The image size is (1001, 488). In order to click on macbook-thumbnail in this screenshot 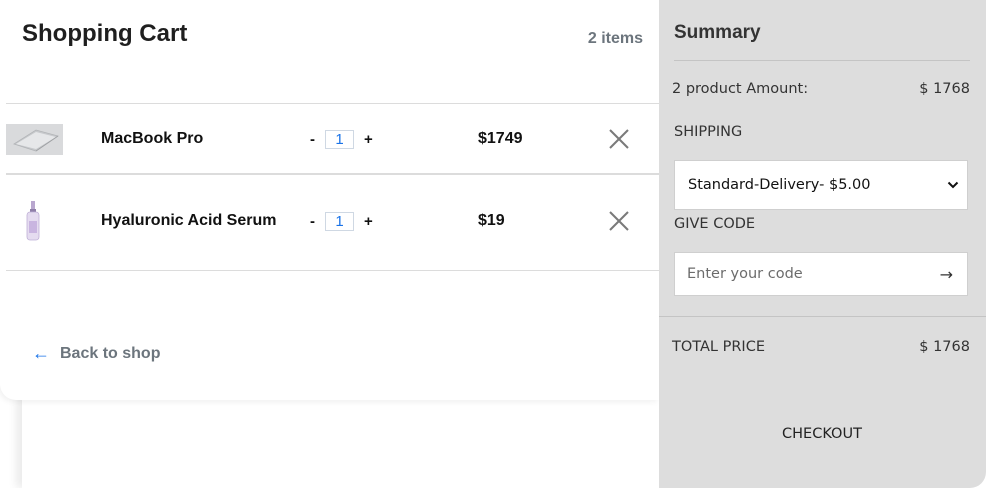, I will do `click(34, 139)`.